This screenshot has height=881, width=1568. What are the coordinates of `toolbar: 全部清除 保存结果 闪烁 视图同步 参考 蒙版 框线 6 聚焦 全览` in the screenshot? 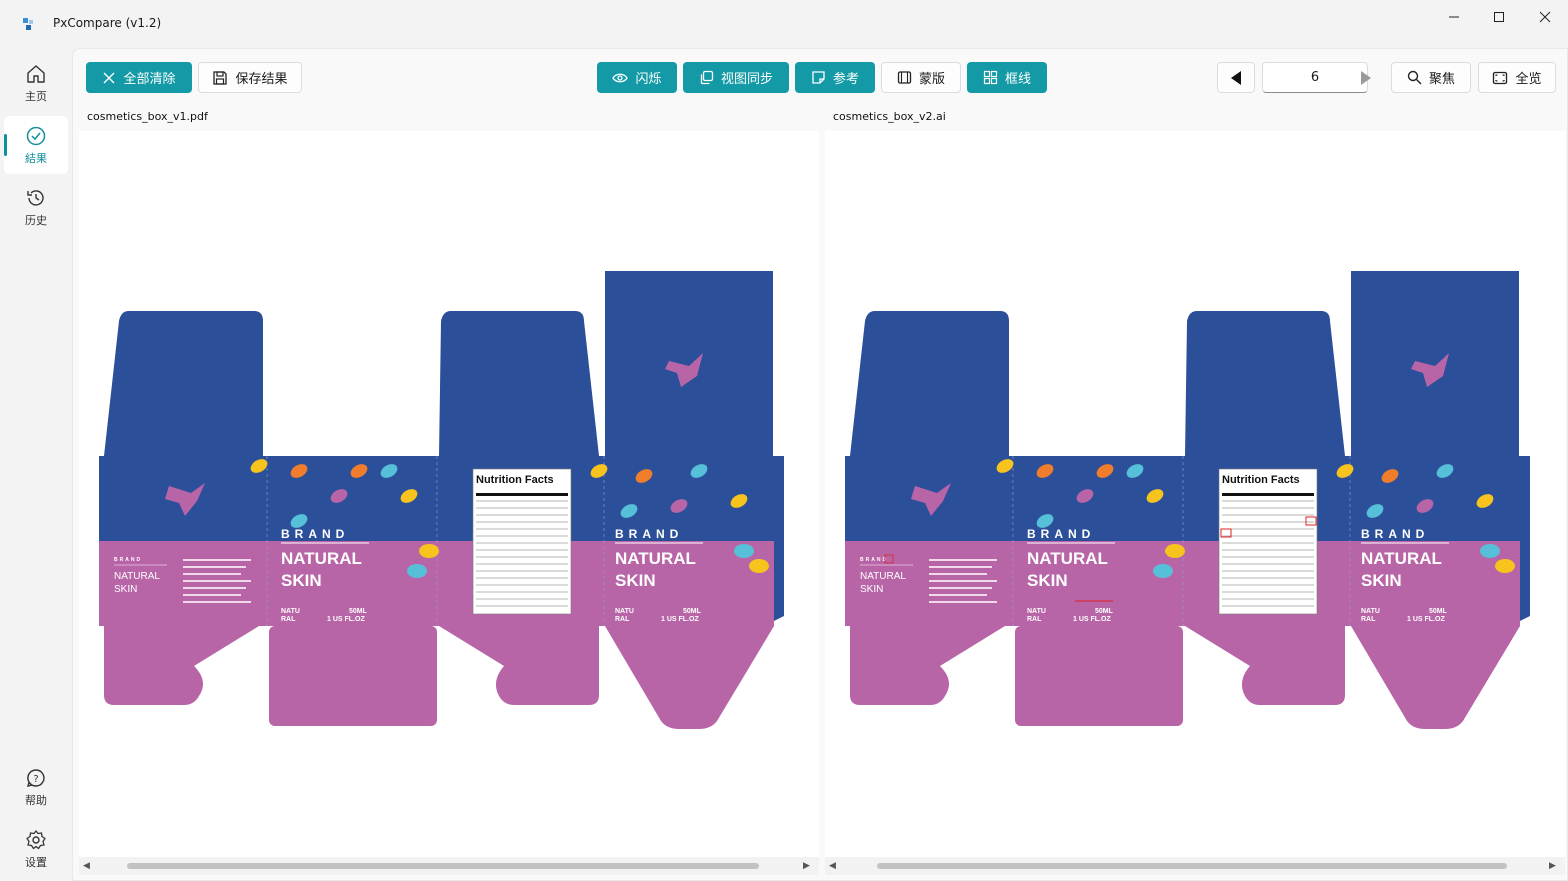 It's located at (820, 78).